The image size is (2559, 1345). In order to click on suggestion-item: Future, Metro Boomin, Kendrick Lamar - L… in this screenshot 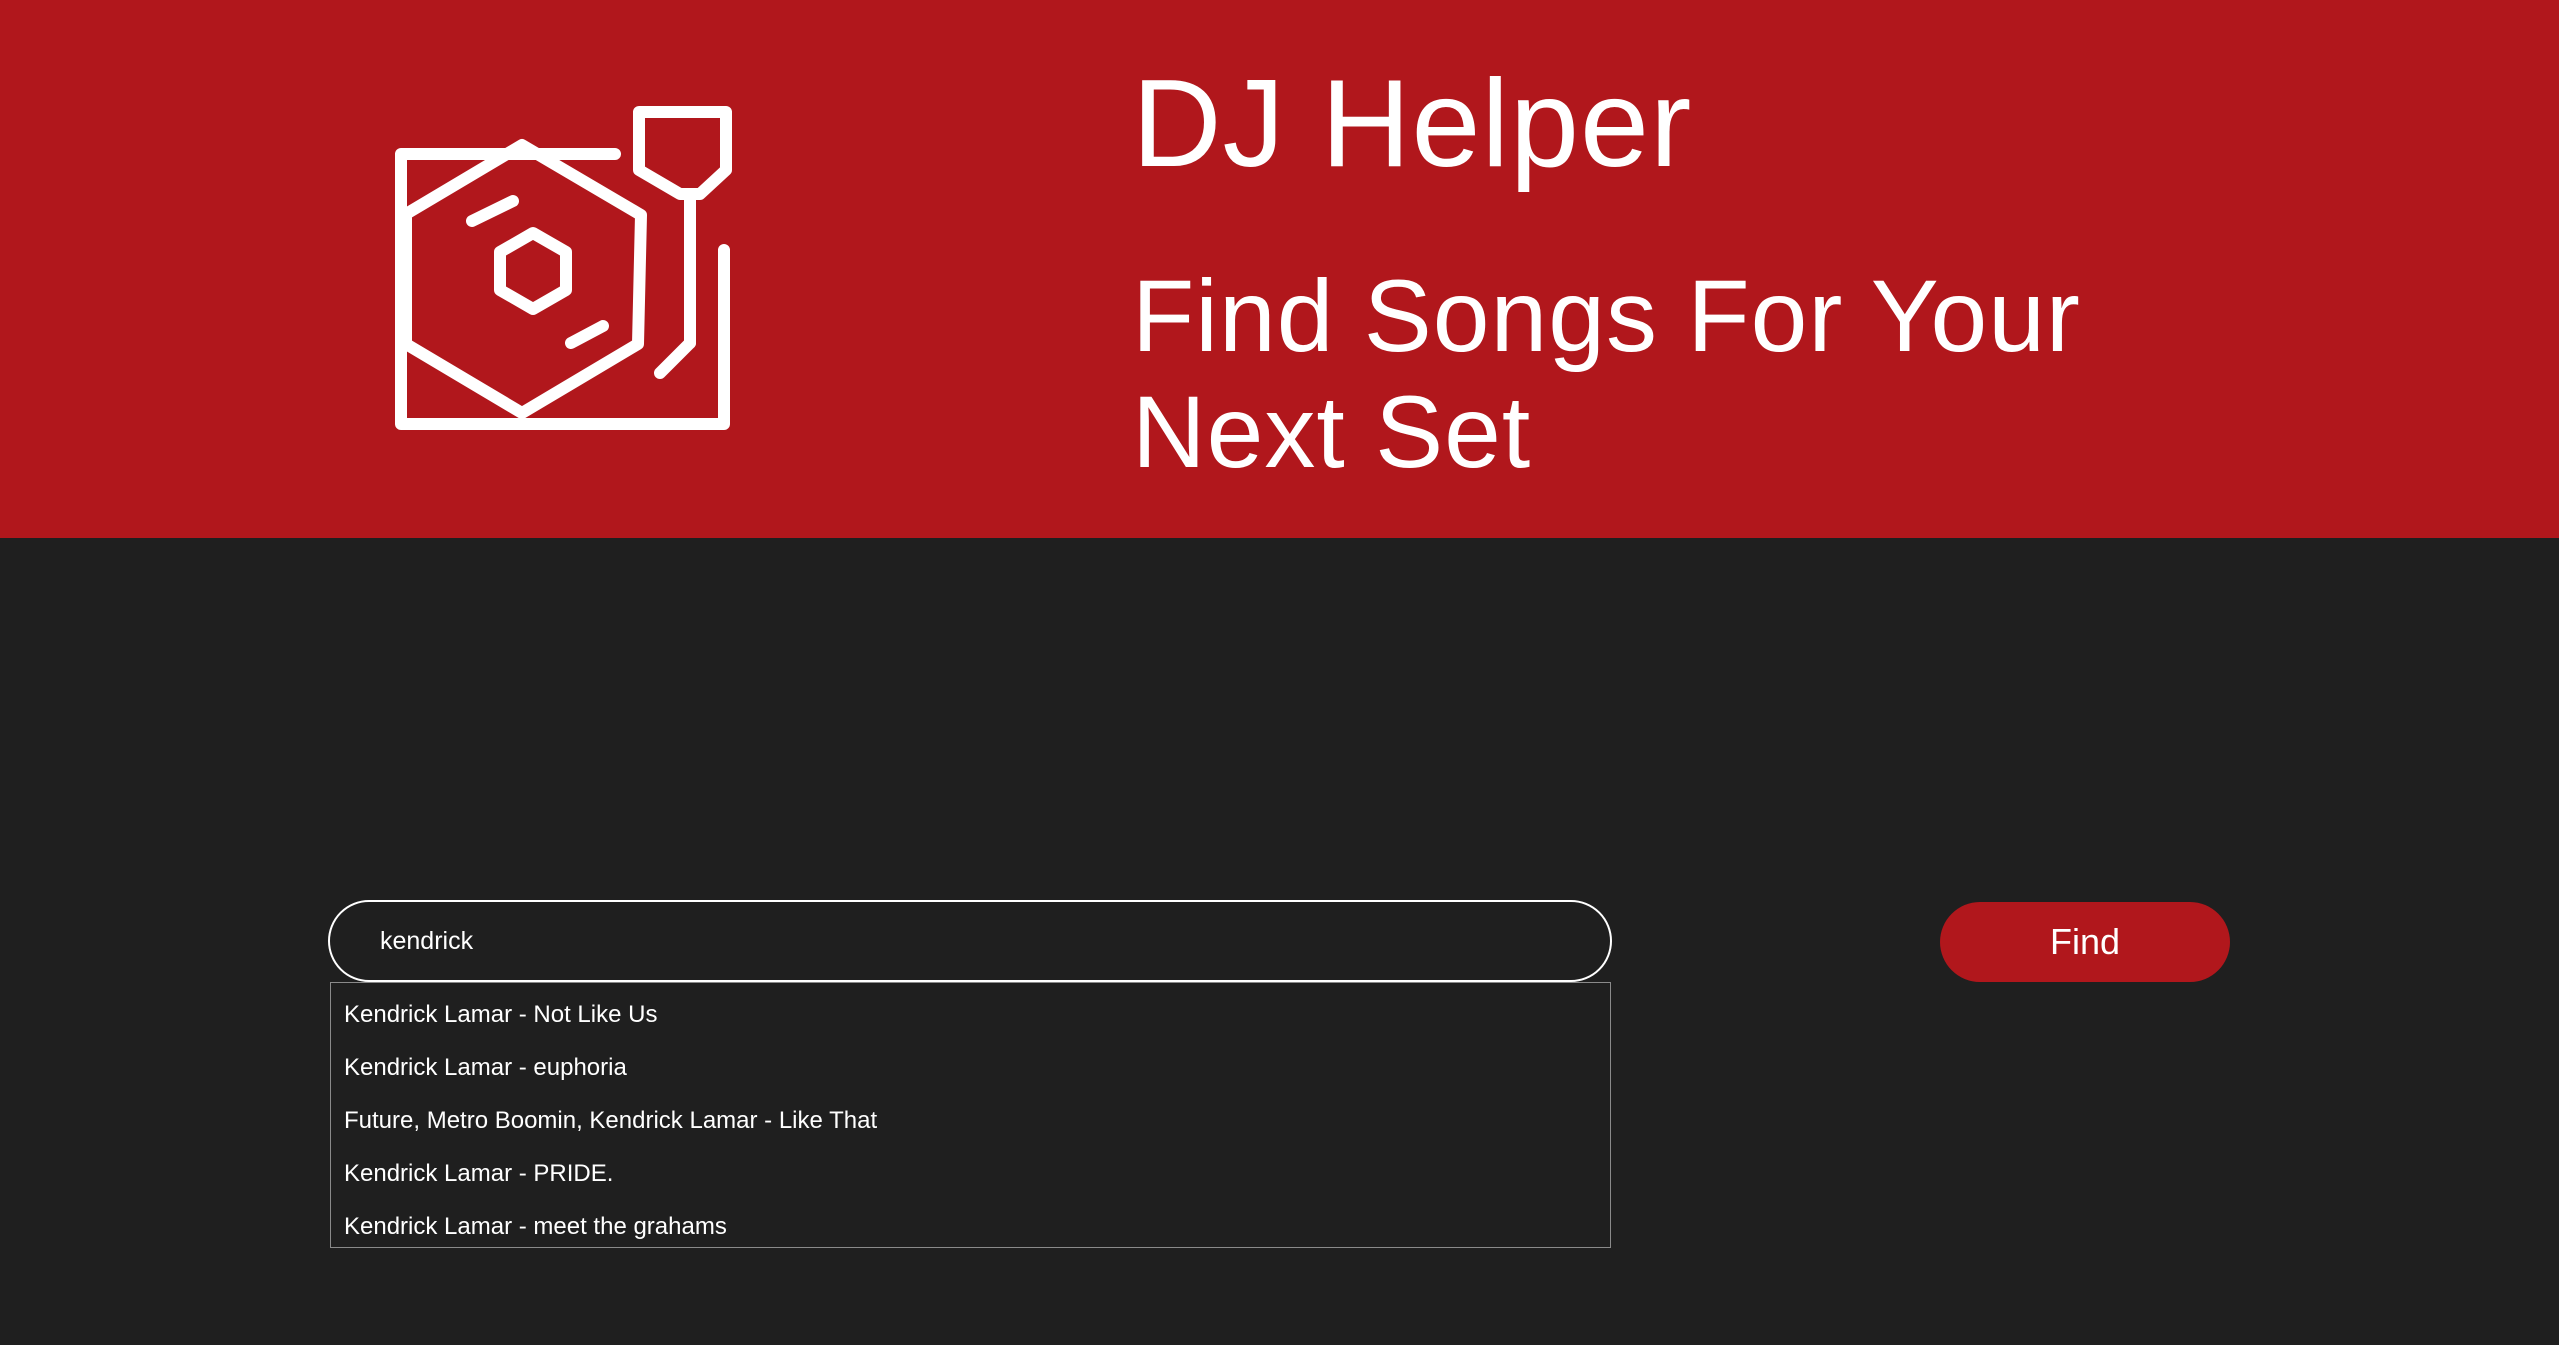, I will do `click(970, 1120)`.